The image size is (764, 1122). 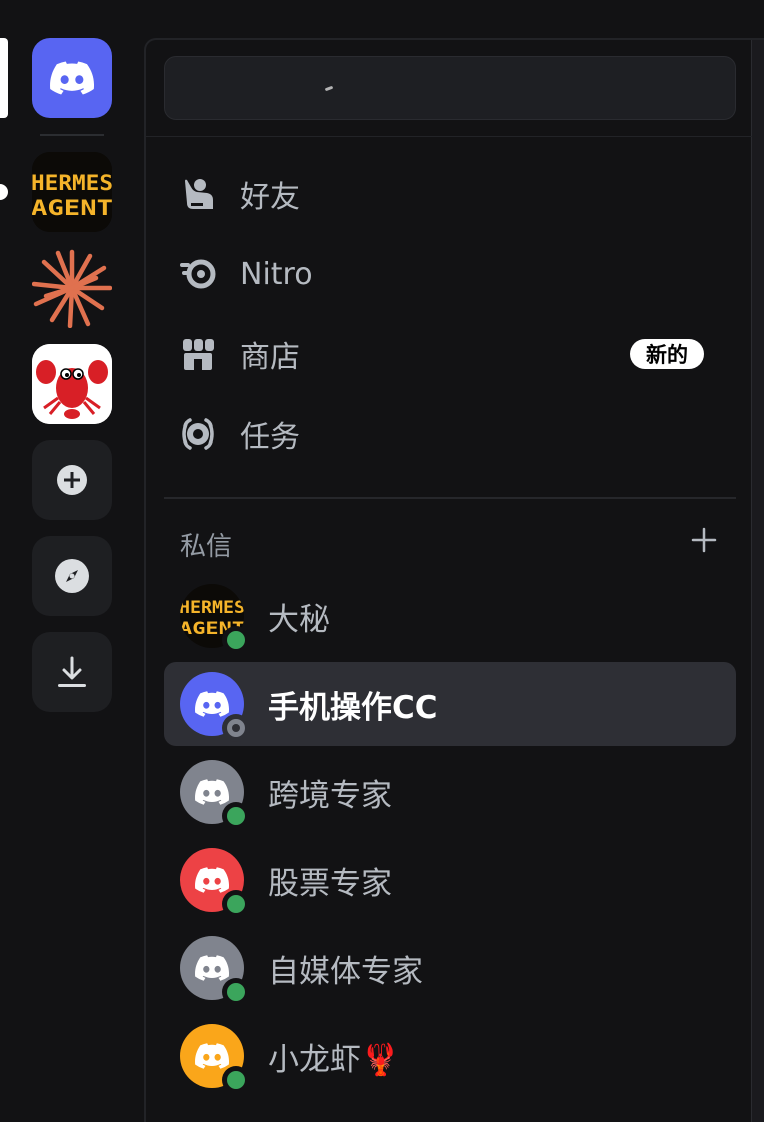 I want to click on dm-item: 股票专家, so click(x=450, y=880).